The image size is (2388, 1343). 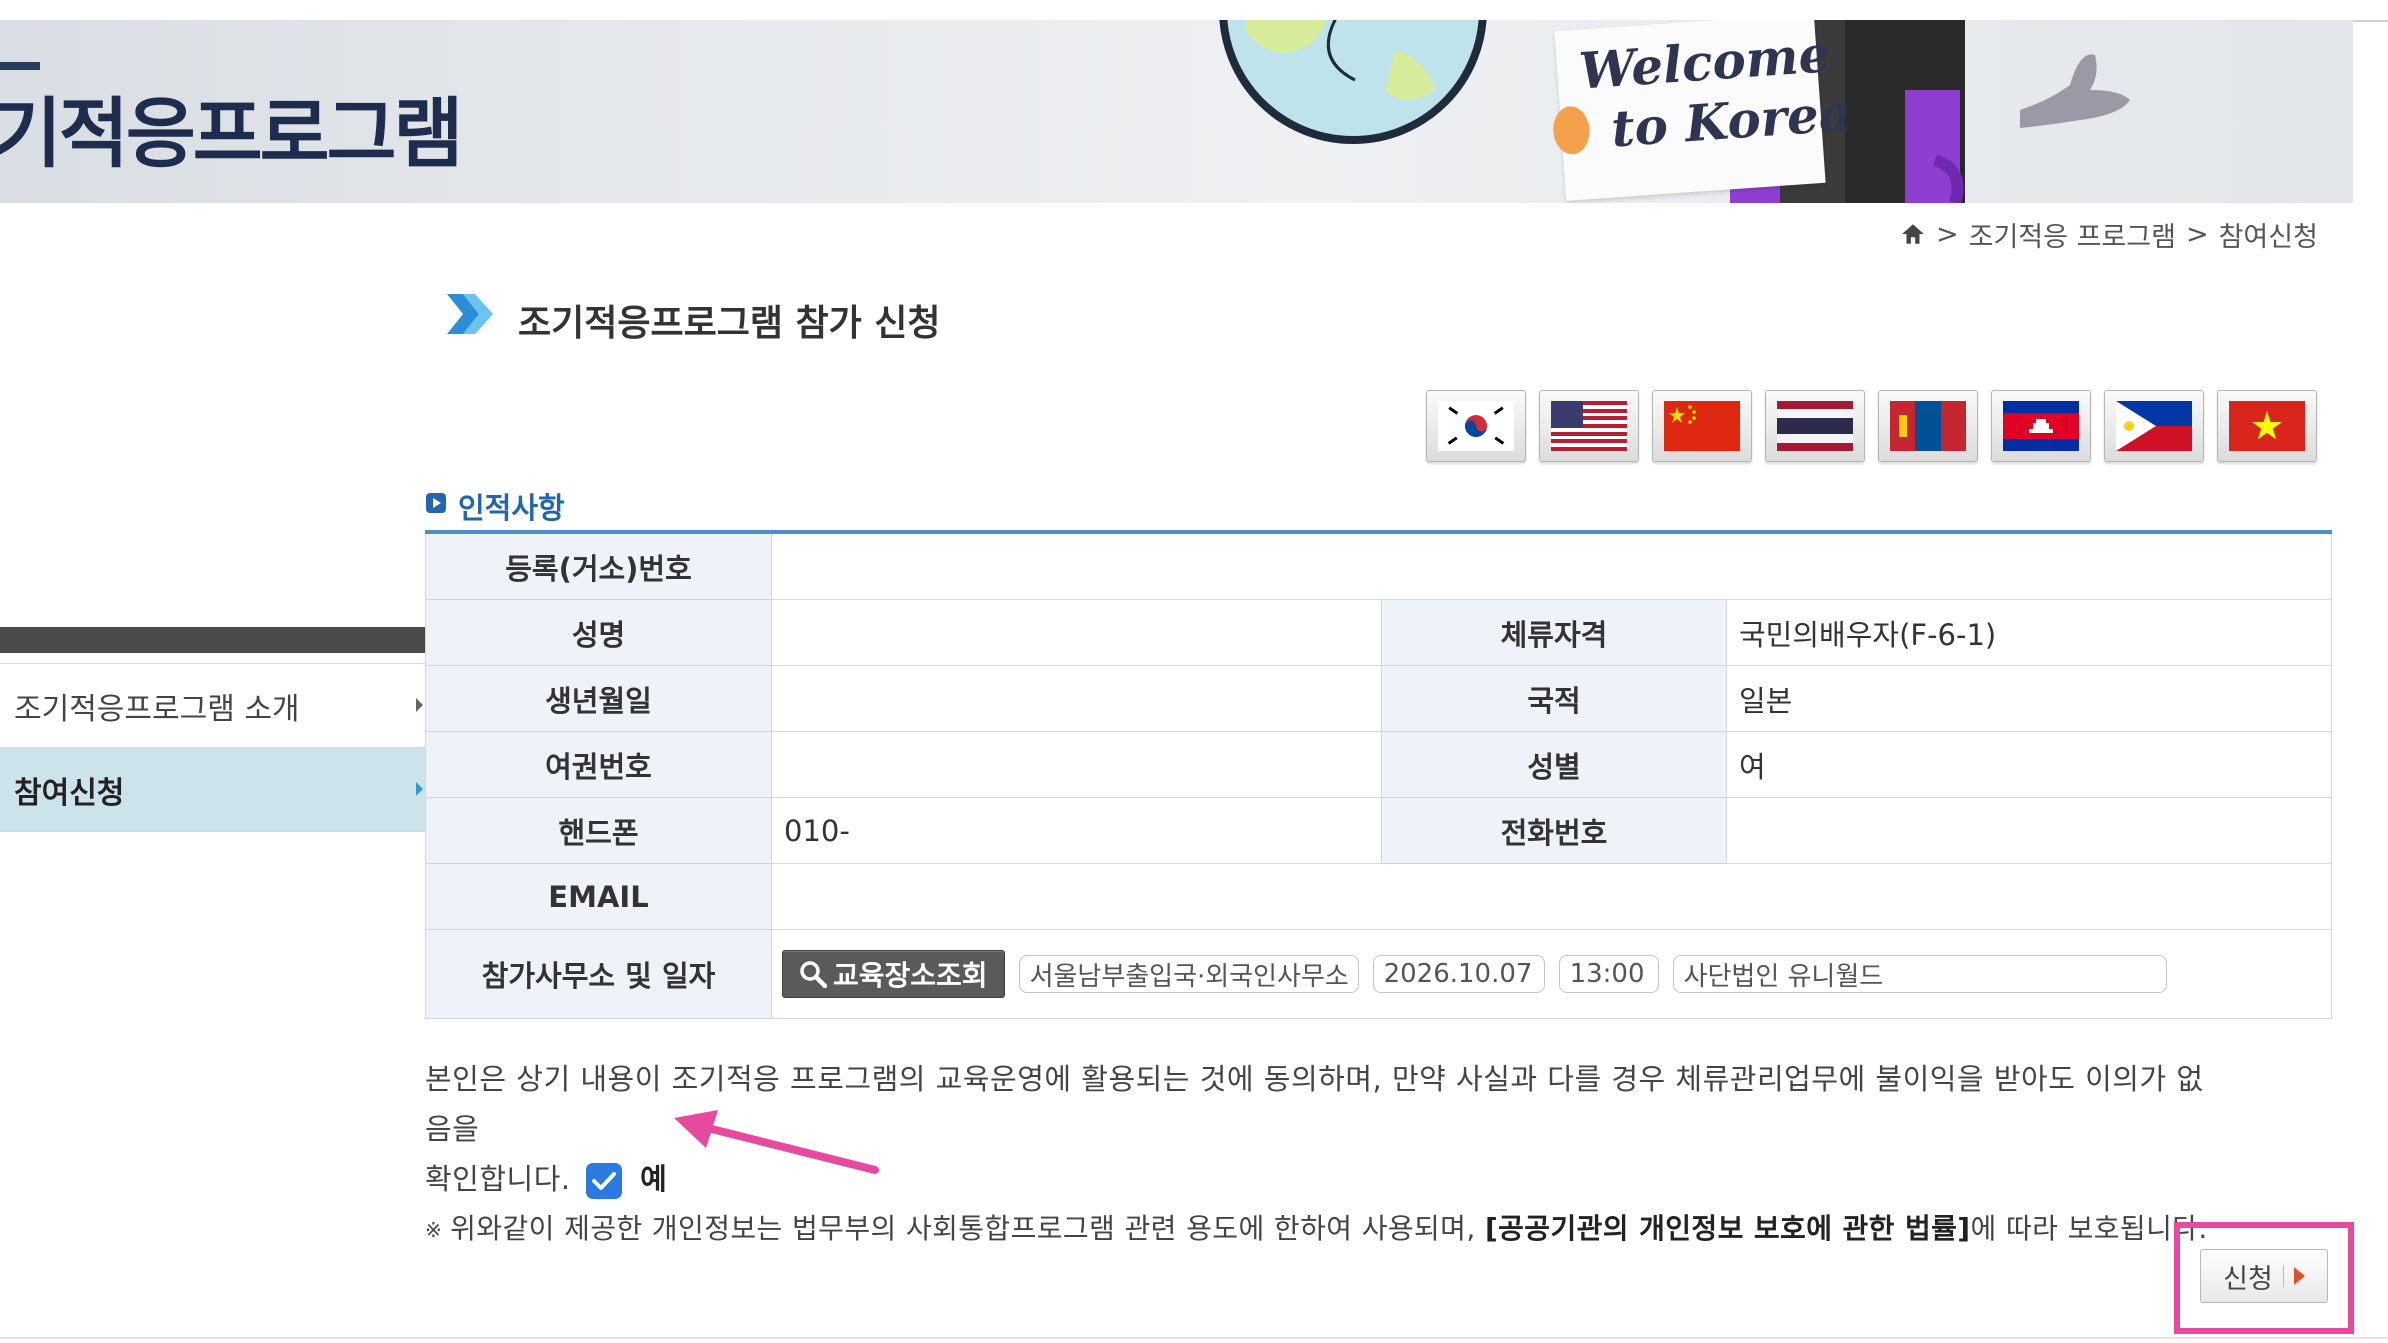 What do you see at coordinates (598, 633) in the screenshot?
I see `name-label: 성명` at bounding box center [598, 633].